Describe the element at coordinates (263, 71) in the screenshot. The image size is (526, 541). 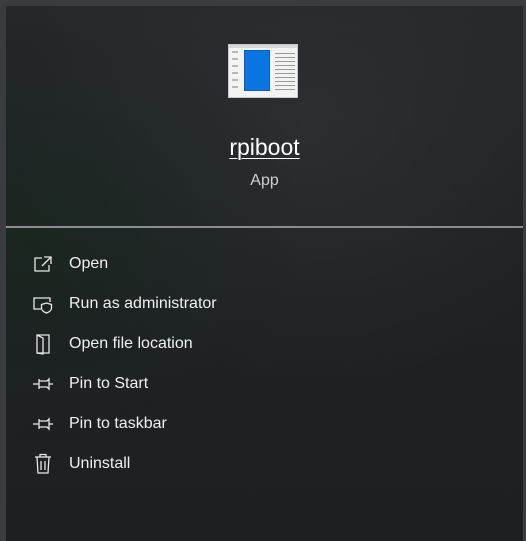
I see `app-window-icon` at that location.